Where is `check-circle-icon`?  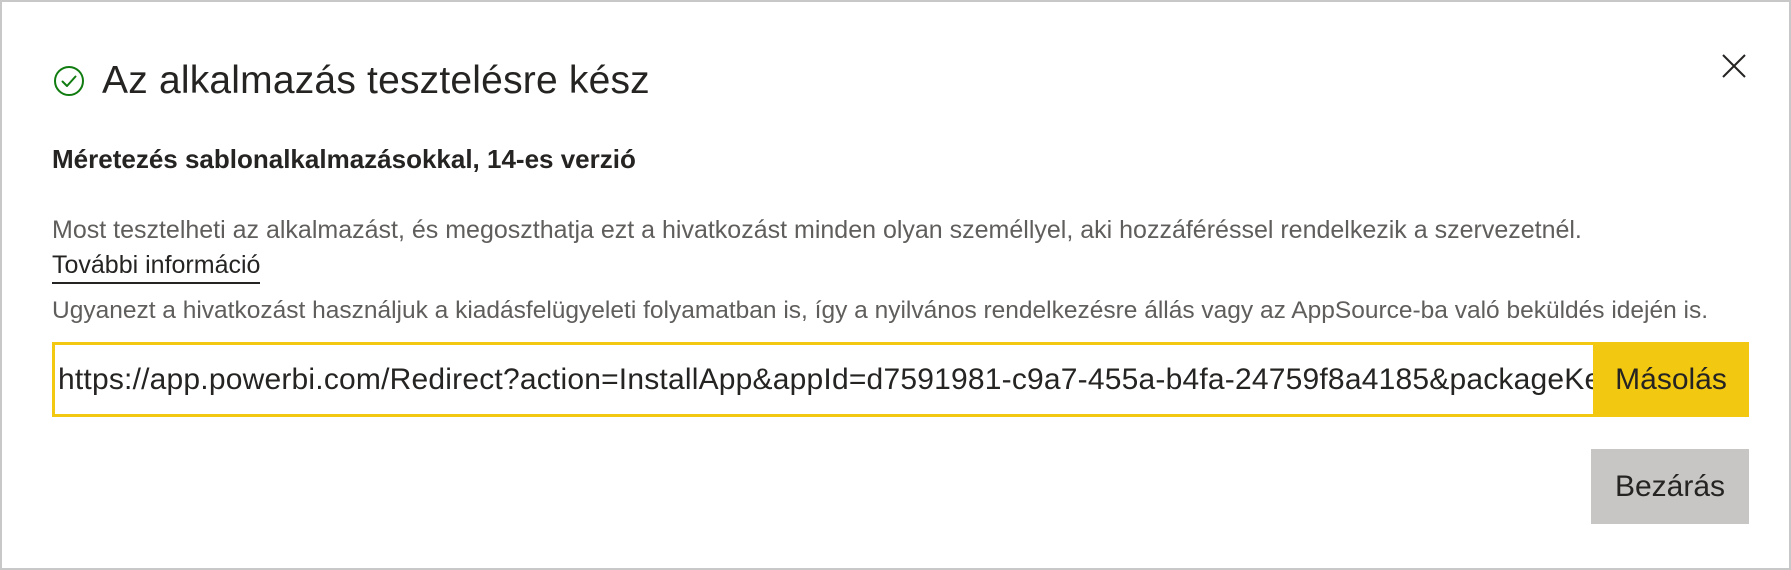
check-circle-icon is located at coordinates (69, 81).